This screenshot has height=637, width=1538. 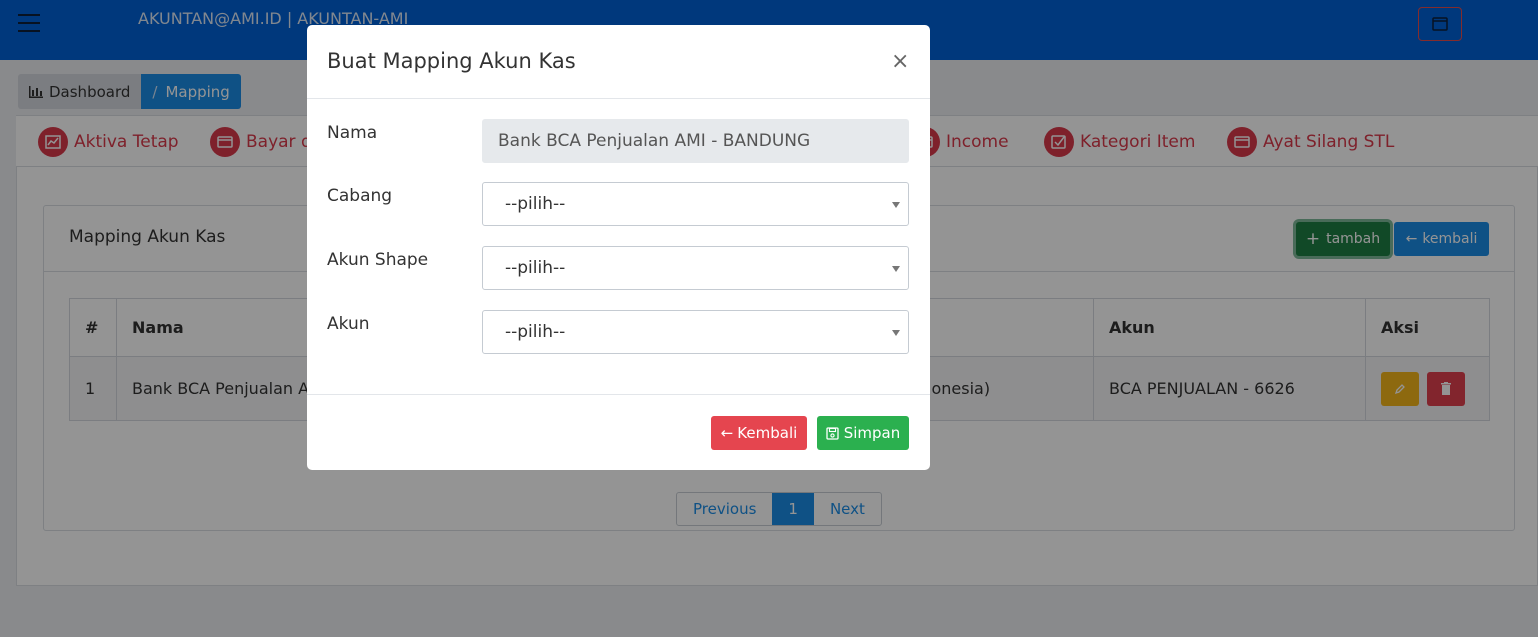 What do you see at coordinates (535, 204) in the screenshot?
I see `cabang-select-value: --pilih--` at bounding box center [535, 204].